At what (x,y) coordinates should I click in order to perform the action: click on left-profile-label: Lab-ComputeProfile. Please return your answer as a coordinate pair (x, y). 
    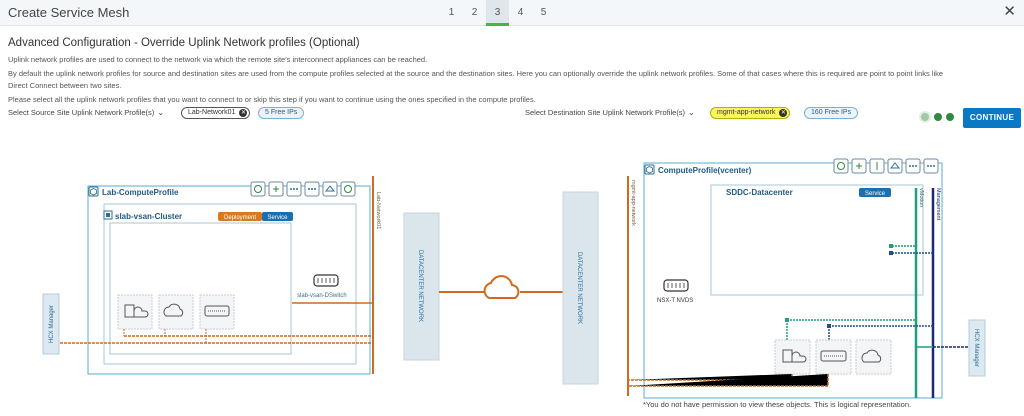
    Looking at the image, I should click on (140, 192).